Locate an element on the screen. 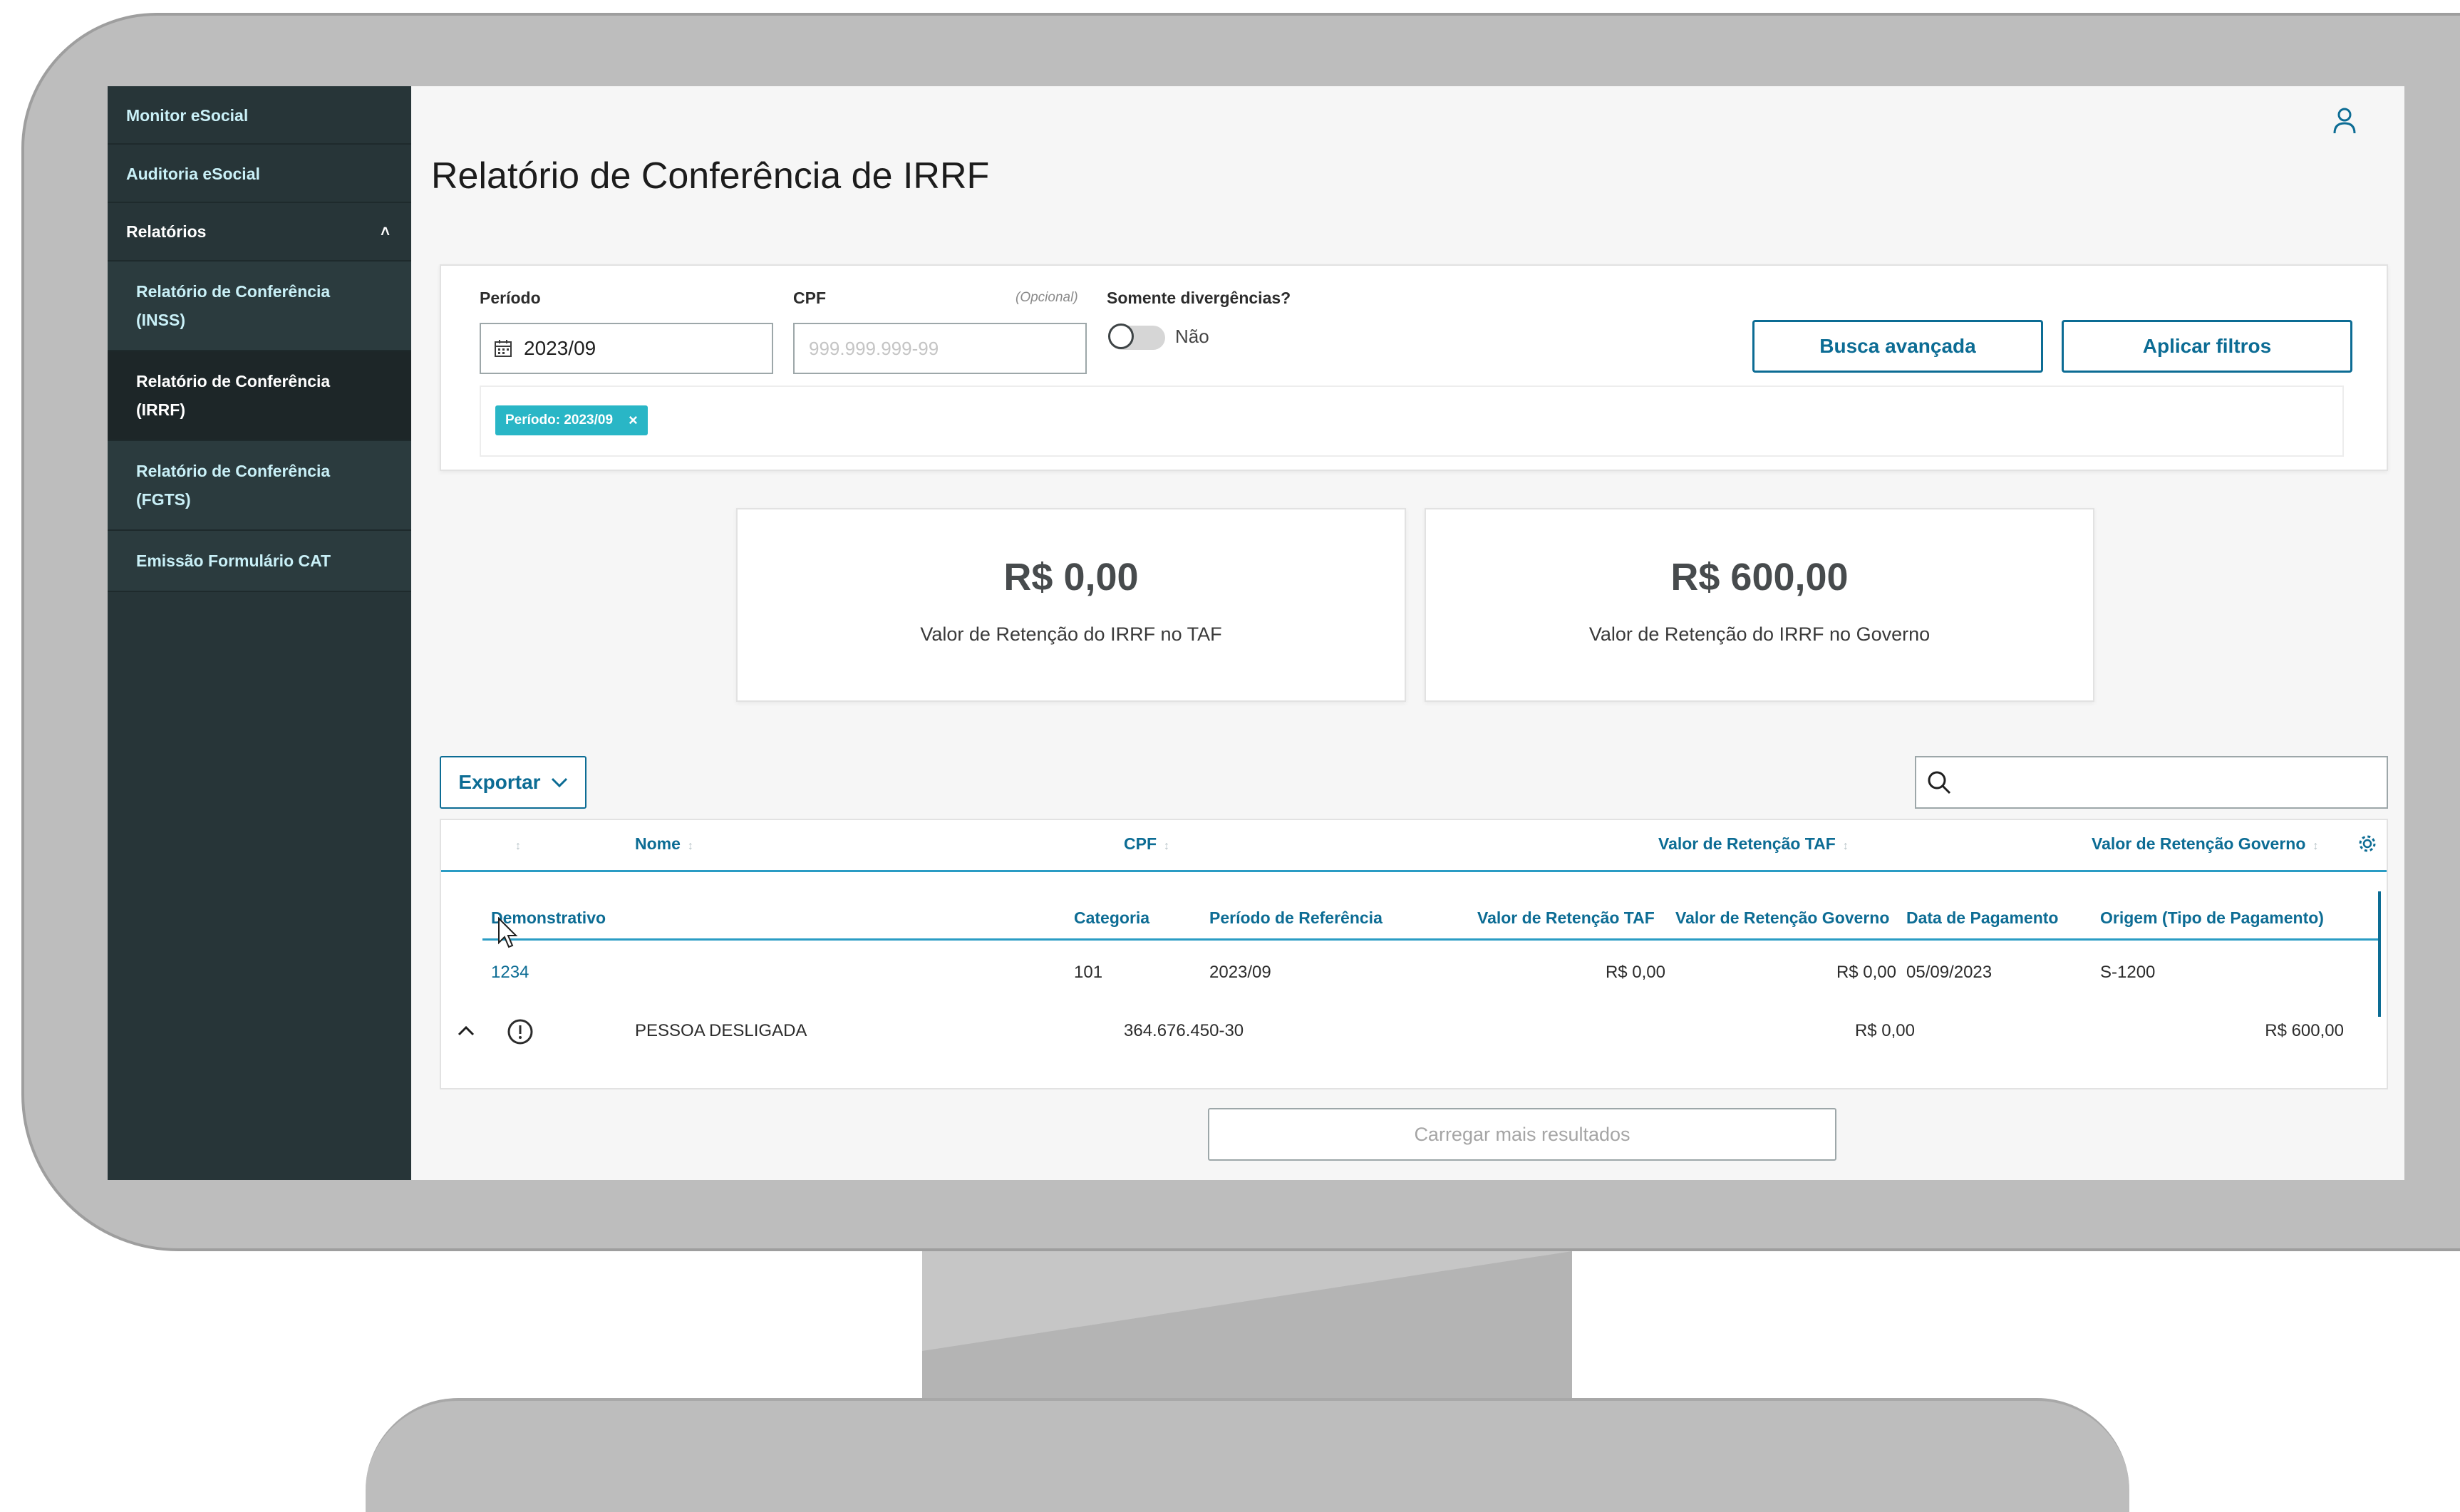 The image size is (2460, 1512). export-button: Exportar is located at coordinates (513, 782).